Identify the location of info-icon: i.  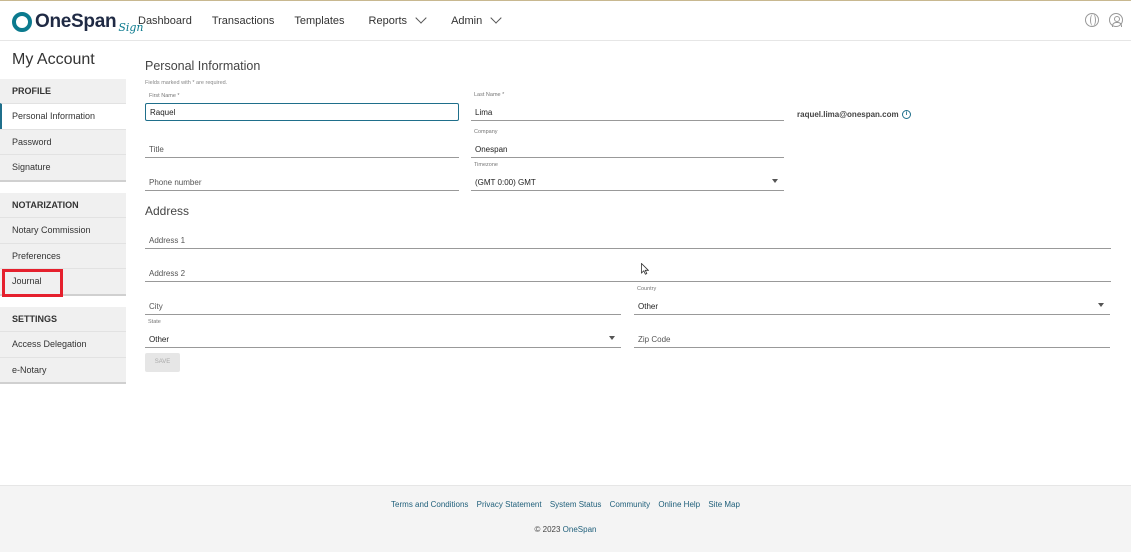
(906, 114).